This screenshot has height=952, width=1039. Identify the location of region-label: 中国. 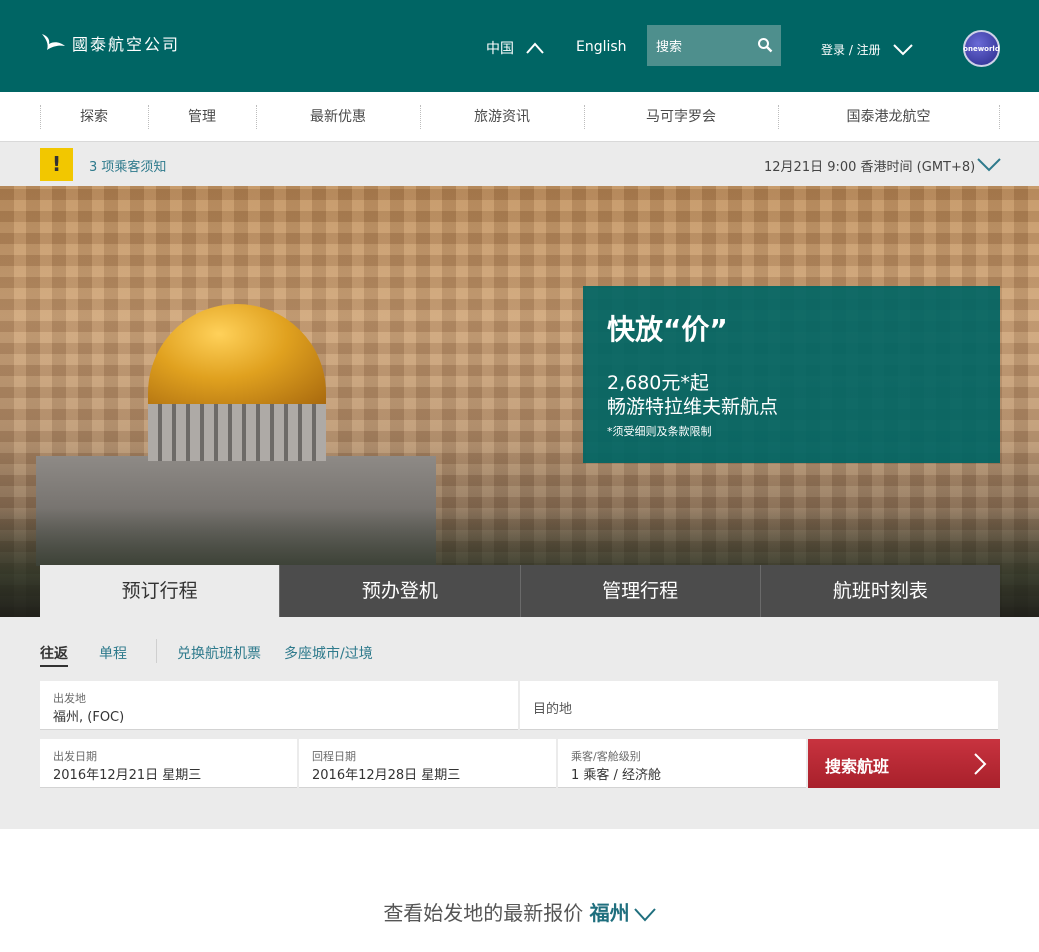
(500, 49).